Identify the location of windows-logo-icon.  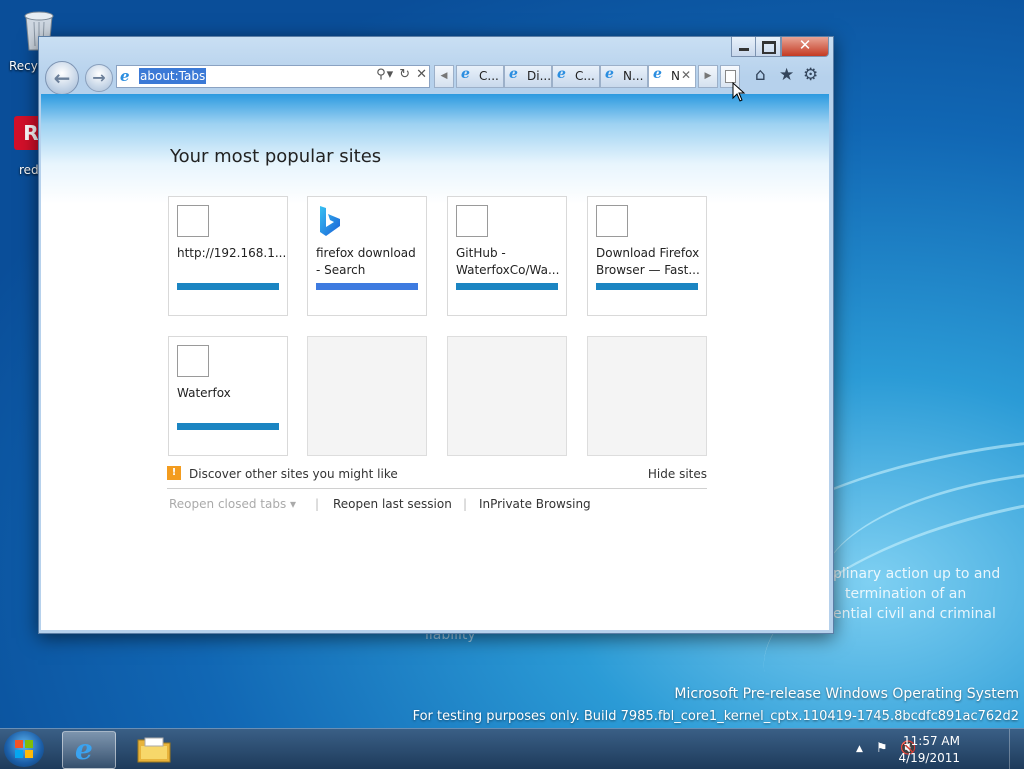
(24, 749).